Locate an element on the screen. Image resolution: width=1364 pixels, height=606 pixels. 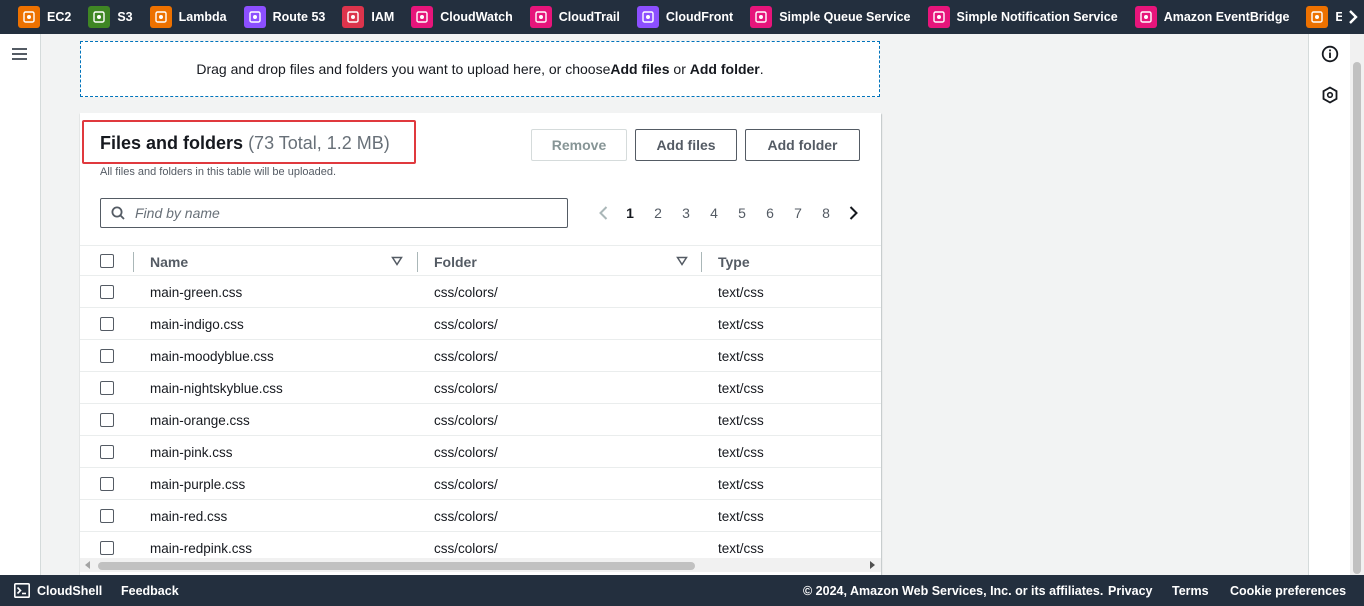
table-row: main-red.css css/colors/text/css is located at coordinates (480, 516).